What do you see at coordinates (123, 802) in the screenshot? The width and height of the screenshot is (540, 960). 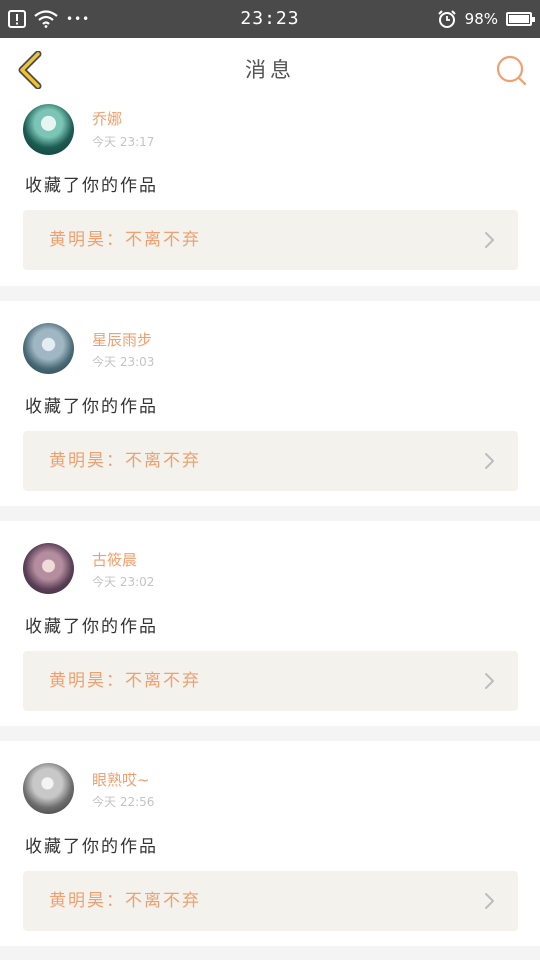 I see `timestamp: 今天 22:56` at bounding box center [123, 802].